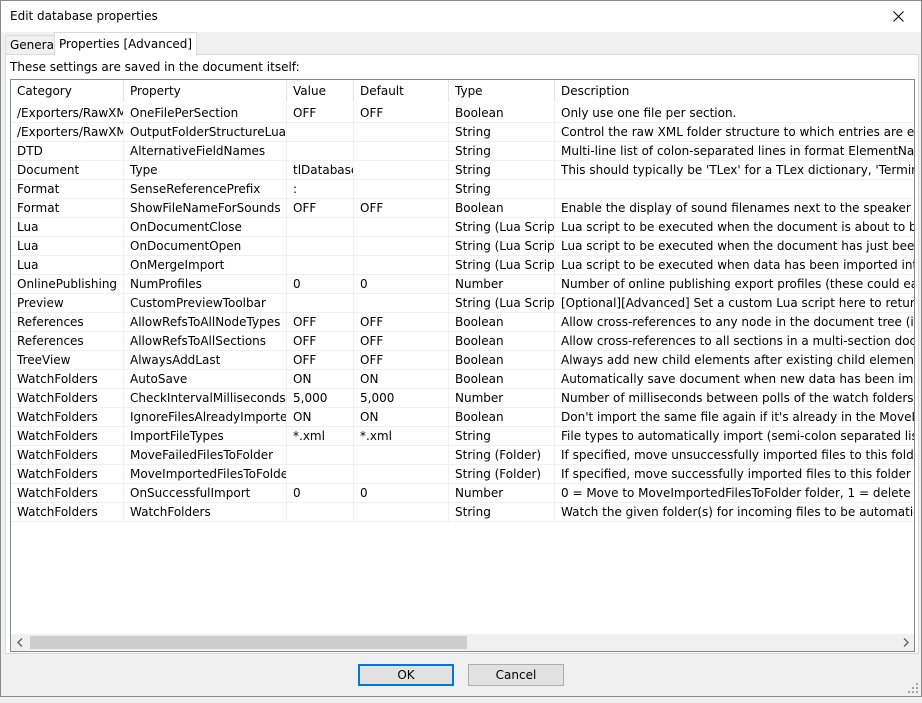 This screenshot has width=922, height=703. I want to click on cell-property: CheckIntervalMilliseconds, so click(205, 398).